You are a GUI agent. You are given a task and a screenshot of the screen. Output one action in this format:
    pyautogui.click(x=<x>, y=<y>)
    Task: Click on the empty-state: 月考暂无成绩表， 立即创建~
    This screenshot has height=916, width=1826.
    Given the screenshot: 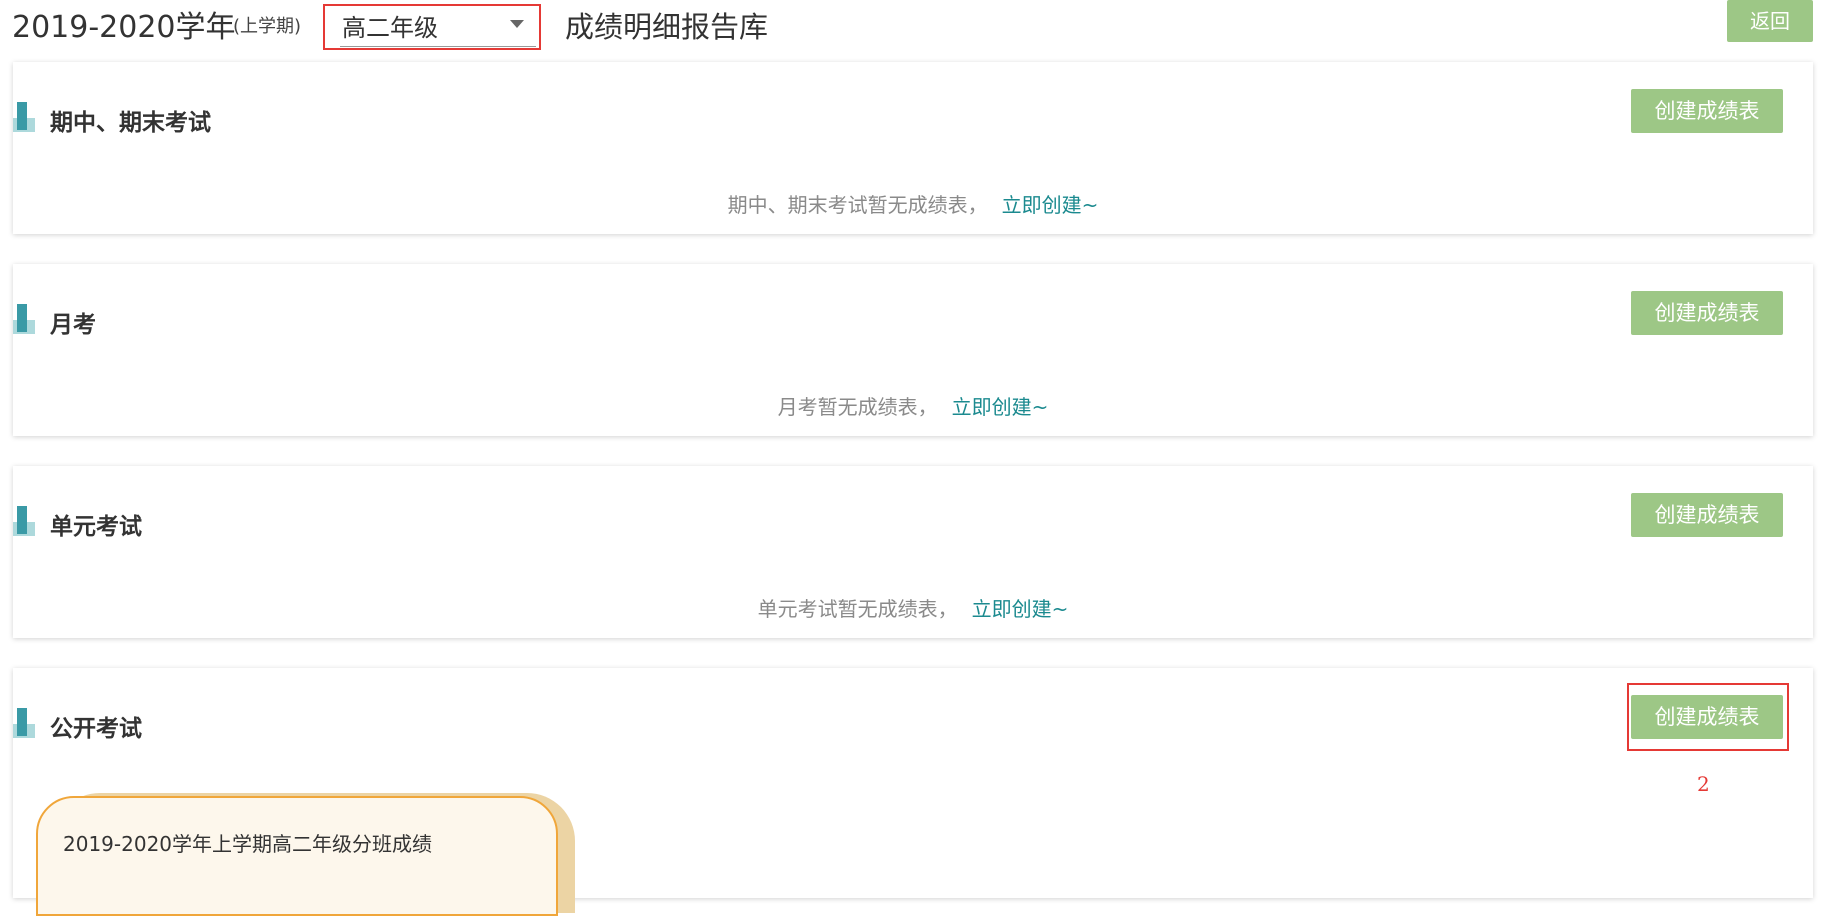 What is the action you would take?
    pyautogui.click(x=913, y=405)
    